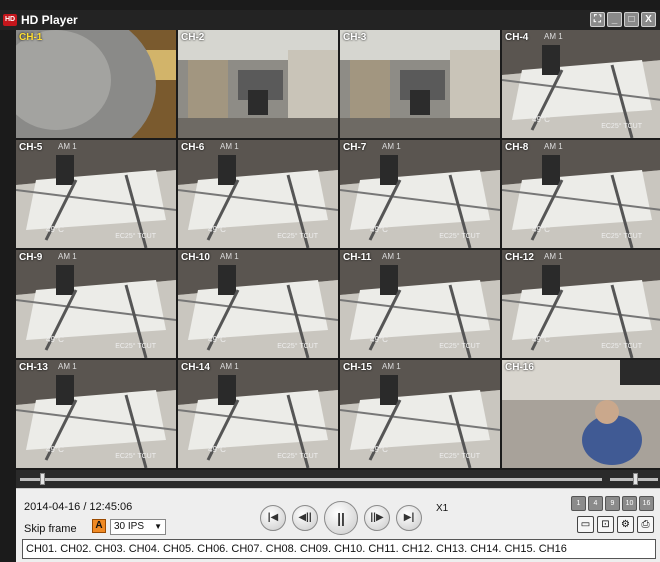 This screenshot has height=562, width=660. I want to click on timeline-bar, so click(338, 479).